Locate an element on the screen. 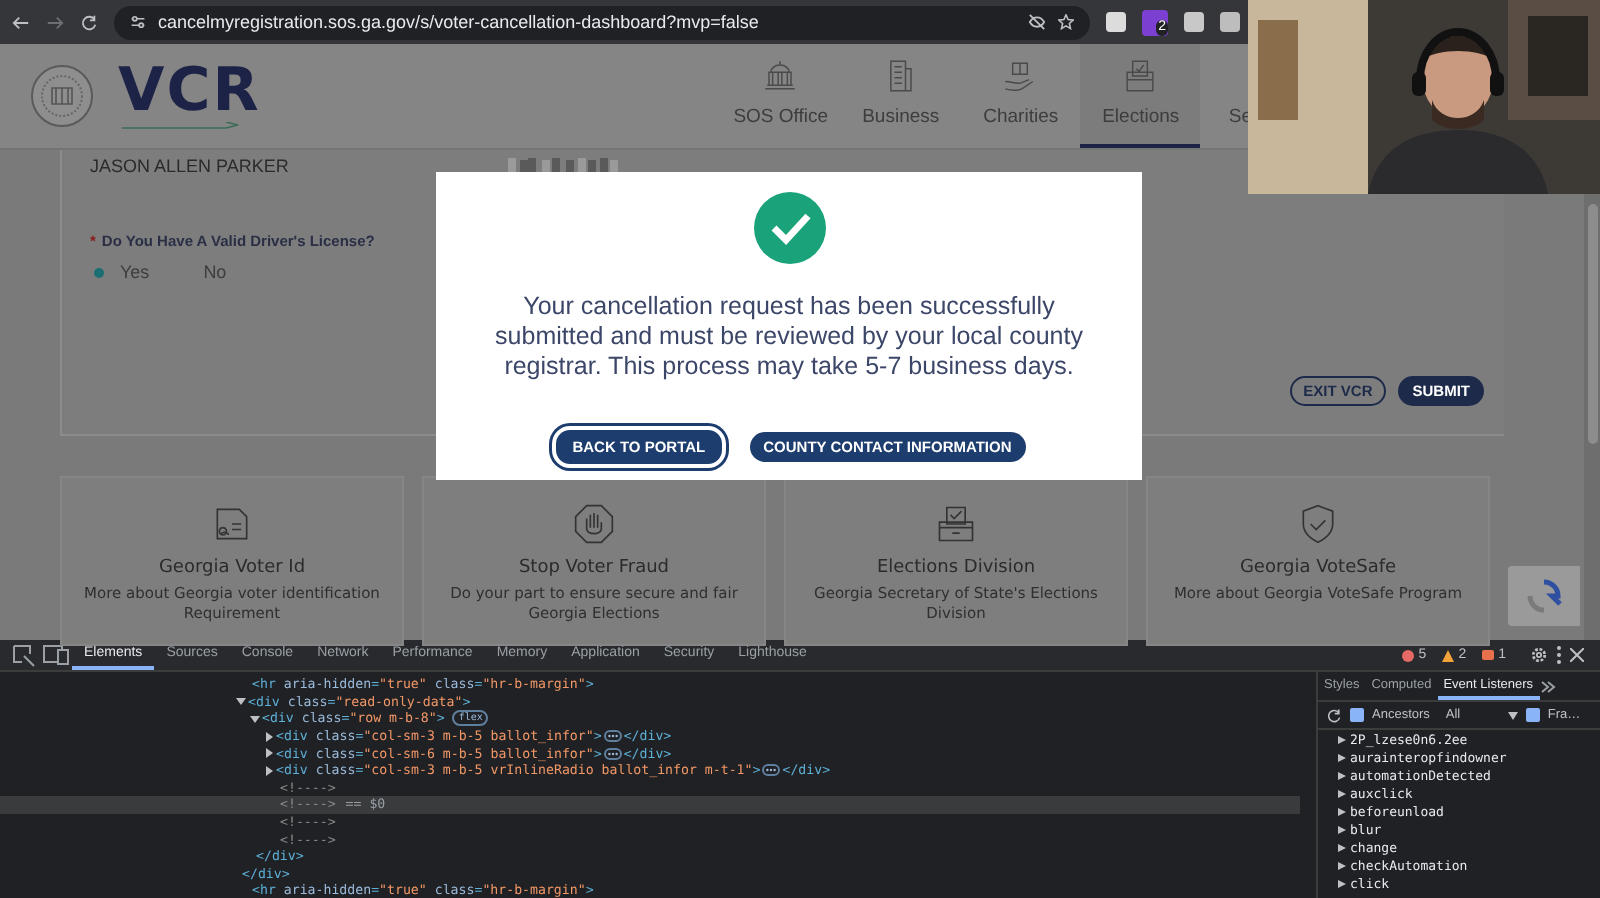 The image size is (1600, 898). issue-icon is located at coordinates (1488, 655).